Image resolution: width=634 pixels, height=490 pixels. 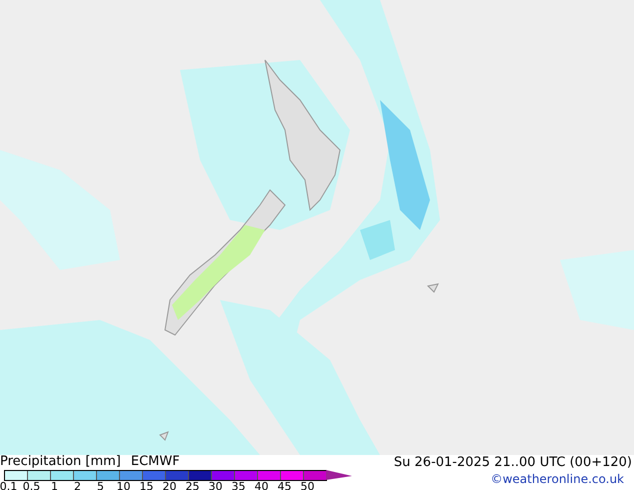 I want to click on scale-label: 1, so click(x=54, y=485).